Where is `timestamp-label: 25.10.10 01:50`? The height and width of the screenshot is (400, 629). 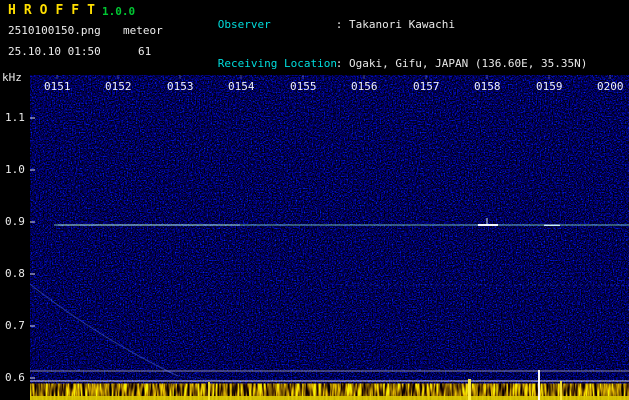 timestamp-label: 25.10.10 01:50 is located at coordinates (54, 51).